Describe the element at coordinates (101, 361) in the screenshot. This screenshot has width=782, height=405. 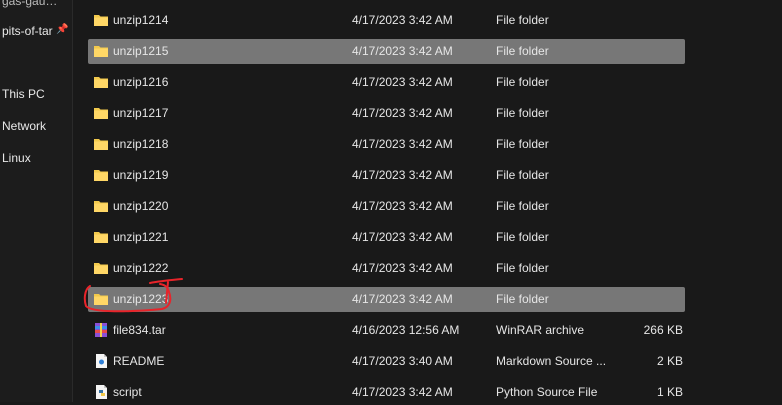
I see `markdown-file-icon` at that location.